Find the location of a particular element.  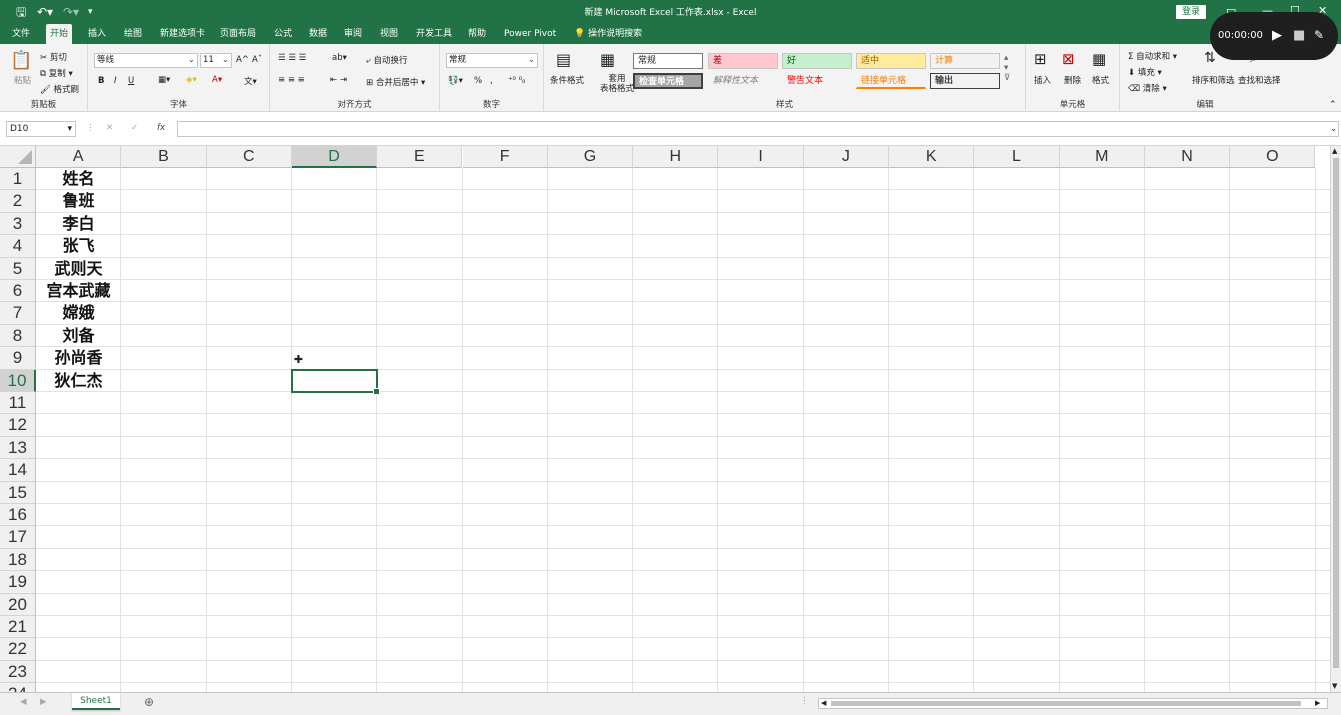

comma-button: , is located at coordinates (491, 81).